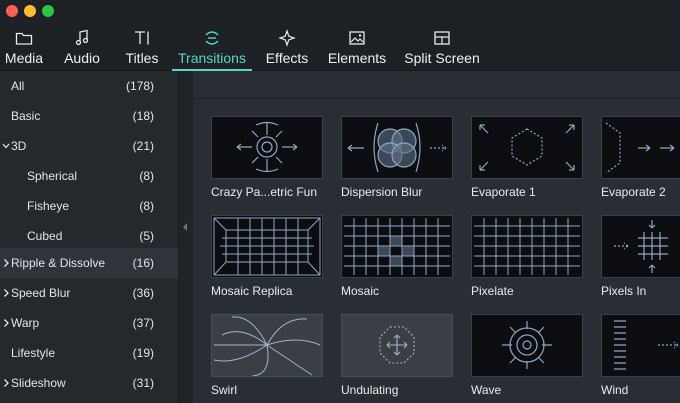 Image resolution: width=680 pixels, height=403 pixels. I want to click on overlapping-circles-icon, so click(397, 147).